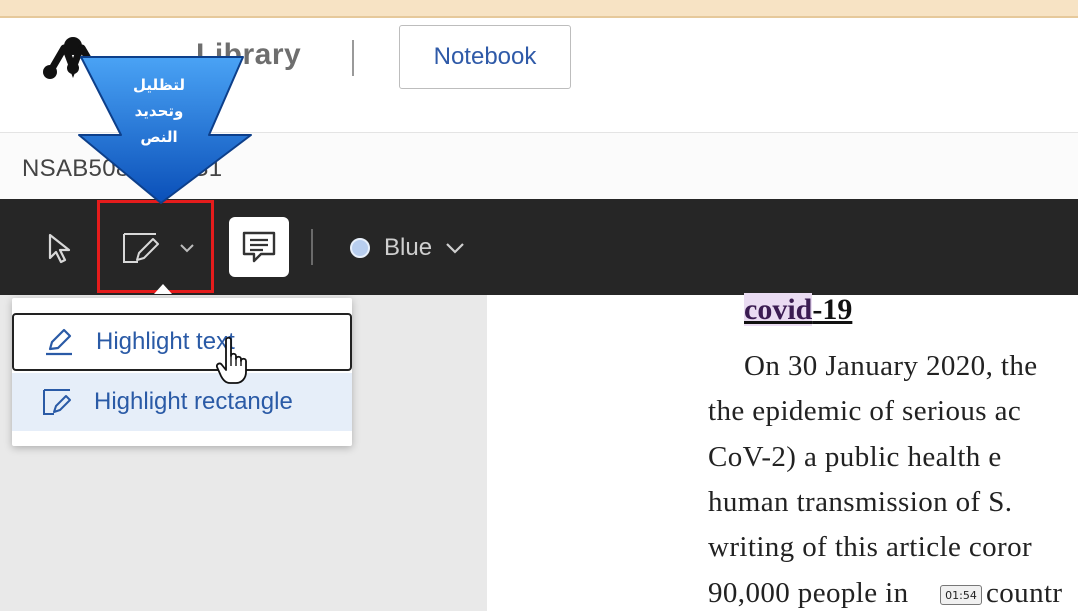 This screenshot has width=1078, height=611. Describe the element at coordinates (485, 57) in the screenshot. I see `notebook-button: Notebook` at that location.